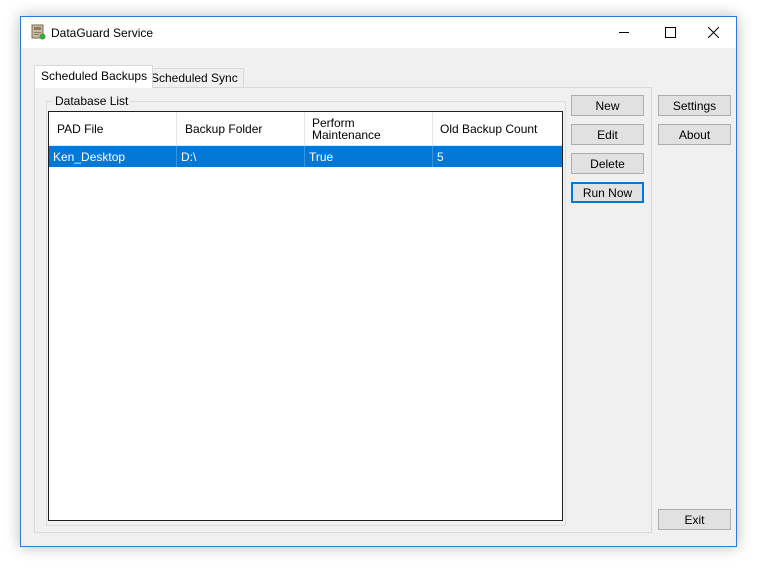  Describe the element at coordinates (346, 129) in the screenshot. I see `column-header-label: Perform Maintenance` at that location.